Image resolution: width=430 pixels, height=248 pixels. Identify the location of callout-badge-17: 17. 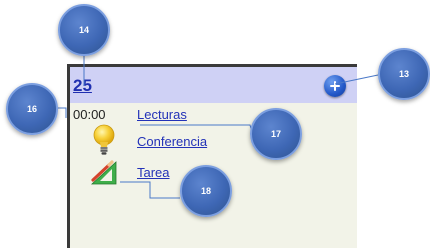
(276, 134).